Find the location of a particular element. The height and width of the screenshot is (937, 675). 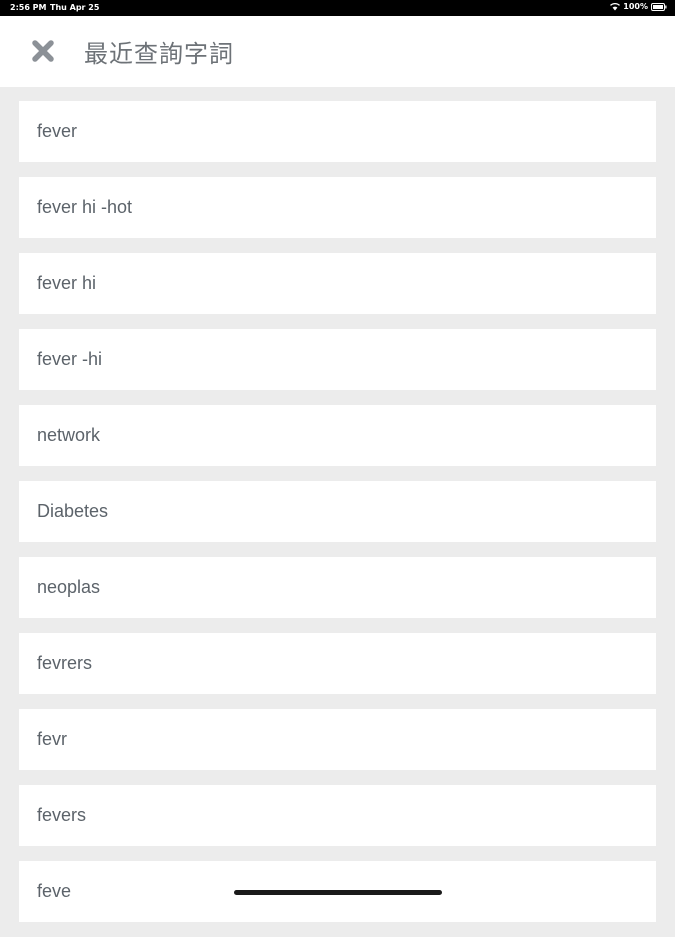

recent-search-item: fever -hi is located at coordinates (337, 359).